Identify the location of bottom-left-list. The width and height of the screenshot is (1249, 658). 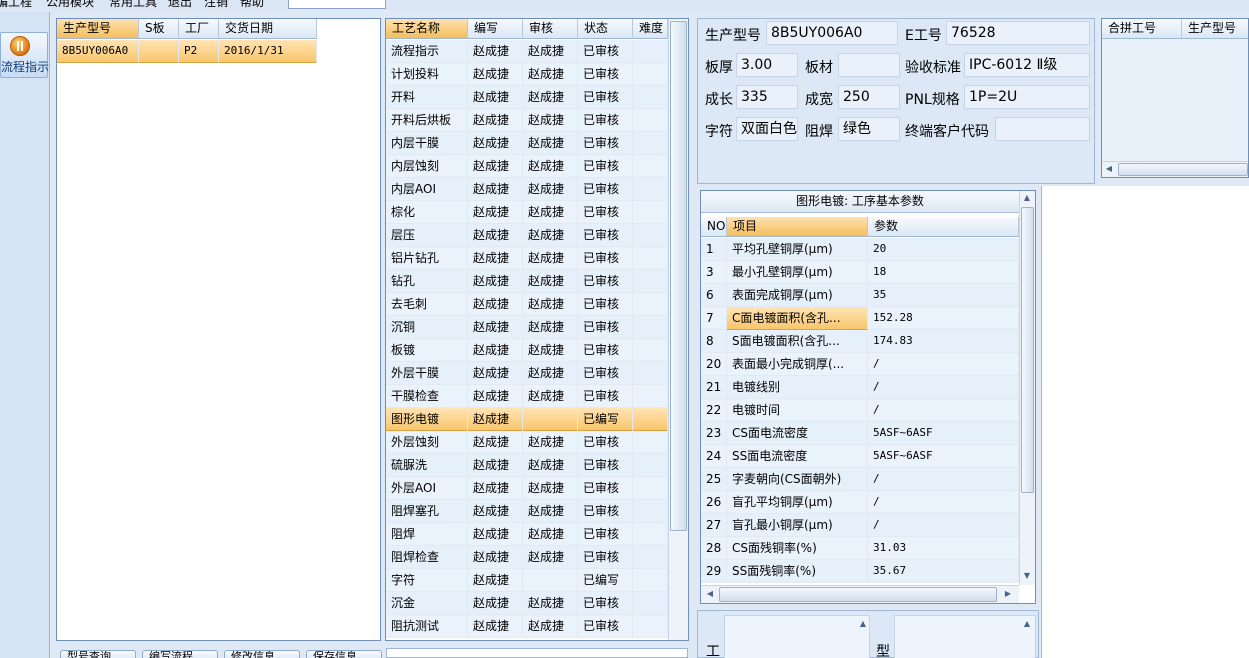
(797, 636).